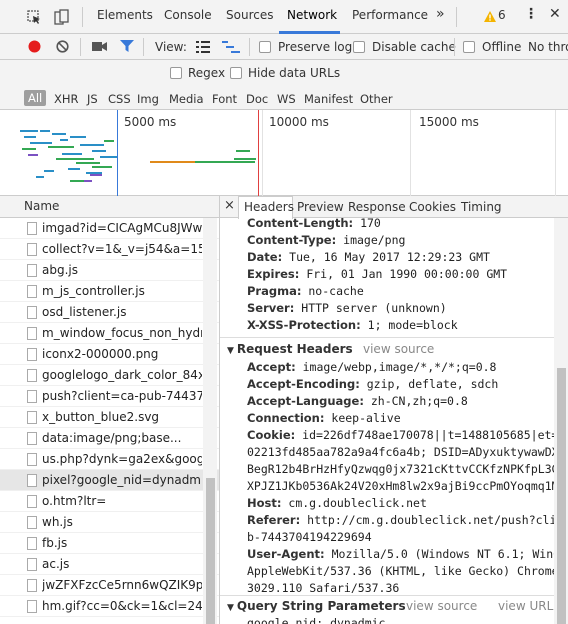 This screenshot has width=568, height=624. What do you see at coordinates (286, 418) in the screenshot?
I see `header-key: Connection:` at bounding box center [286, 418].